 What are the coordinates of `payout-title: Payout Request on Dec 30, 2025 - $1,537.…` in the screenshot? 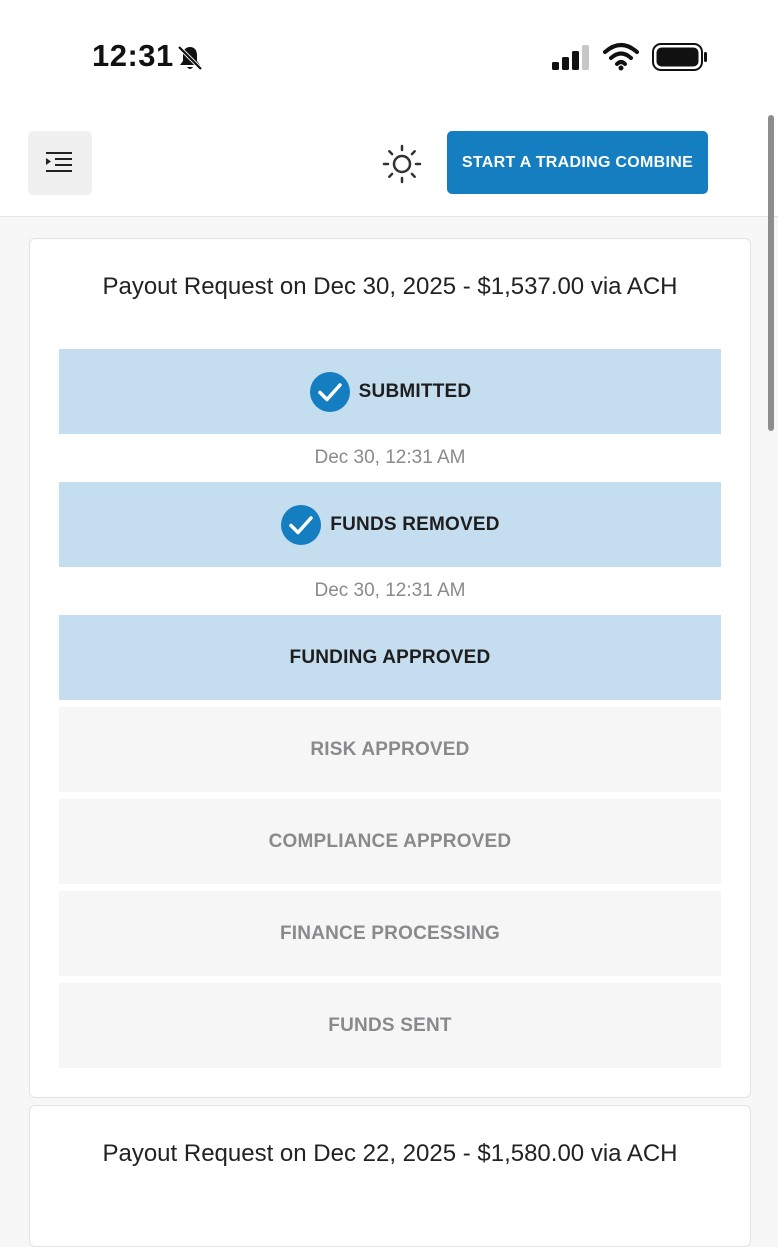 It's located at (390, 286).